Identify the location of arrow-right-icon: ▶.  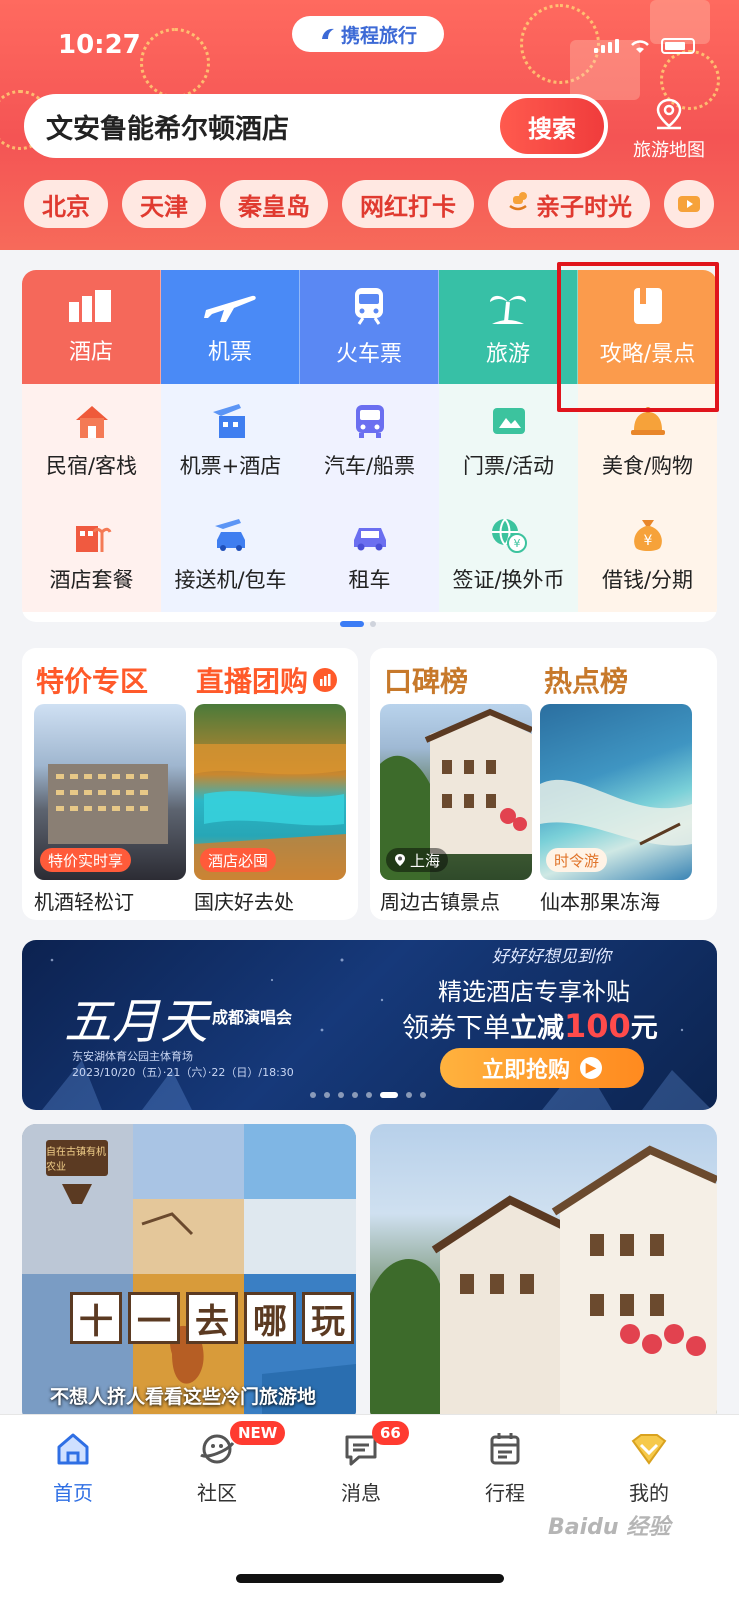
(591, 1068).